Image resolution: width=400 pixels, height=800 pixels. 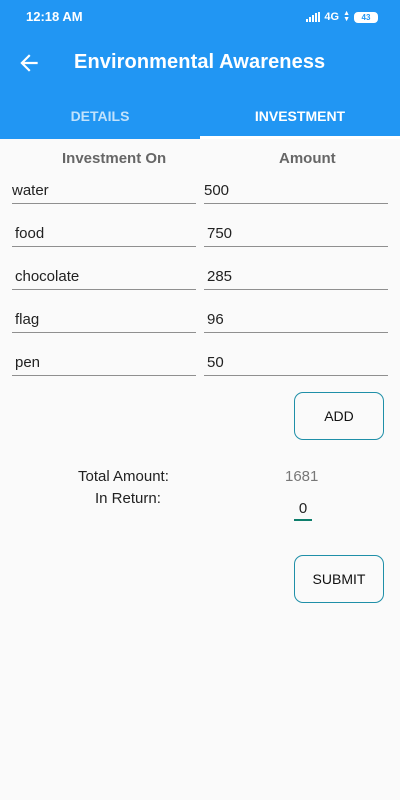 I want to click on battery-icon: 43, so click(x=366, y=17).